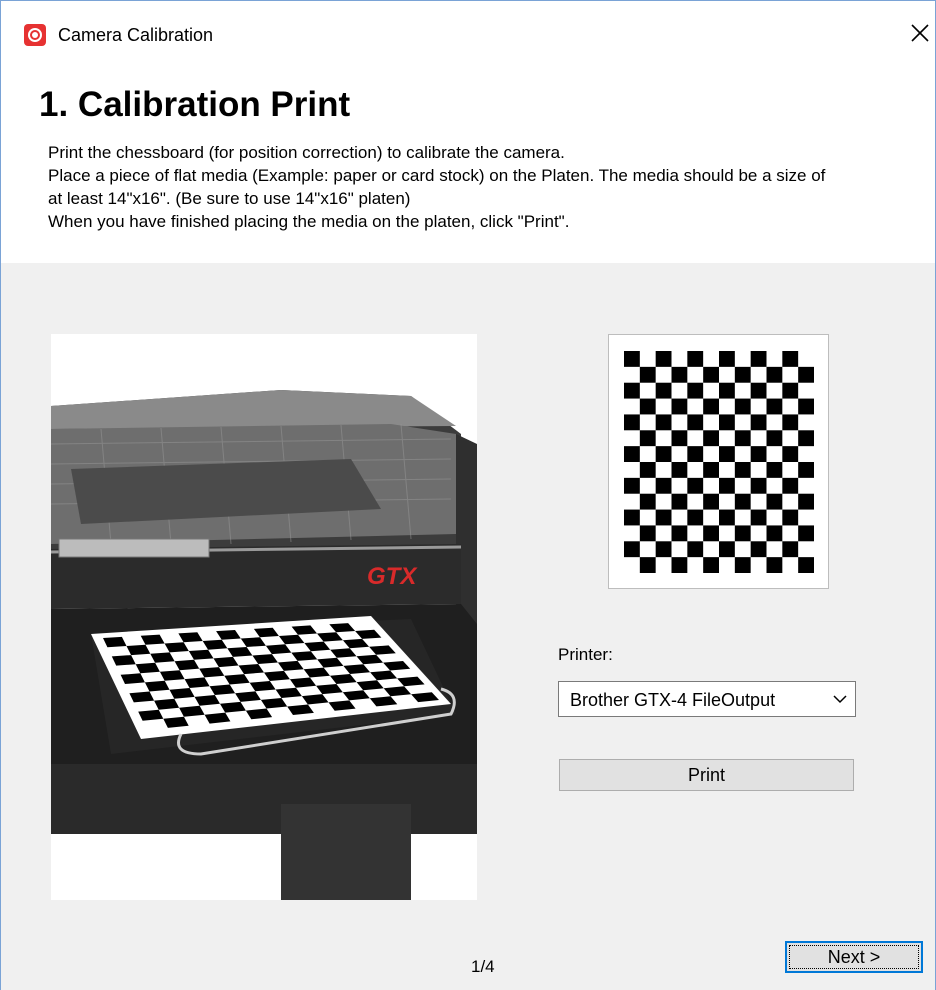 The height and width of the screenshot is (990, 936). Describe the element at coordinates (392, 576) in the screenshot. I see `gtx-brand-text: GTX` at that location.